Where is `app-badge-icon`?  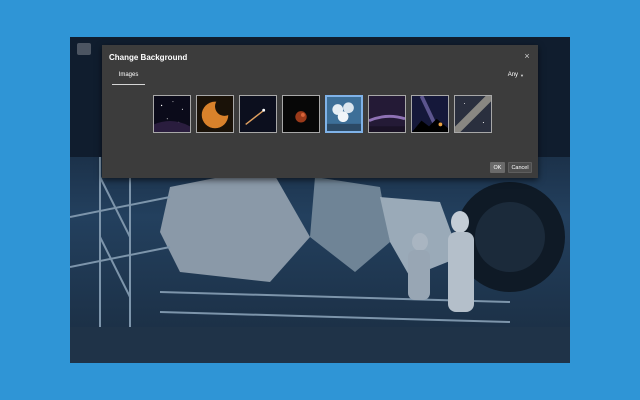
app-badge-icon is located at coordinates (84, 49).